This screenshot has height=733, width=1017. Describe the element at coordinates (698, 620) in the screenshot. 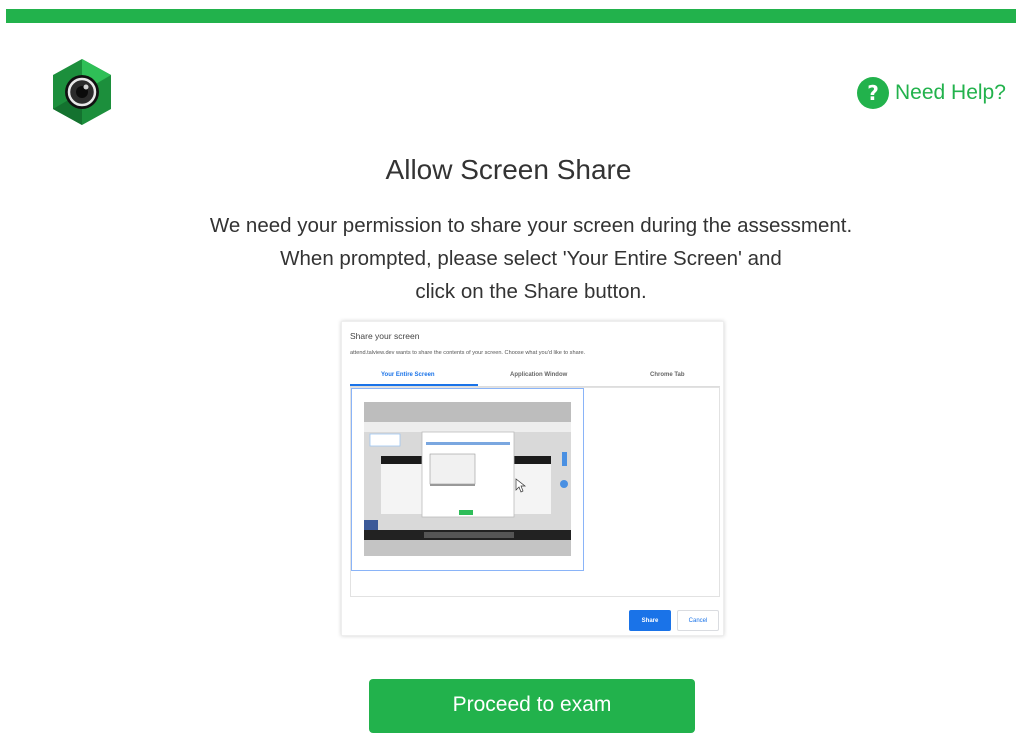

I see `dialog-cancel-button: Cancel` at that location.